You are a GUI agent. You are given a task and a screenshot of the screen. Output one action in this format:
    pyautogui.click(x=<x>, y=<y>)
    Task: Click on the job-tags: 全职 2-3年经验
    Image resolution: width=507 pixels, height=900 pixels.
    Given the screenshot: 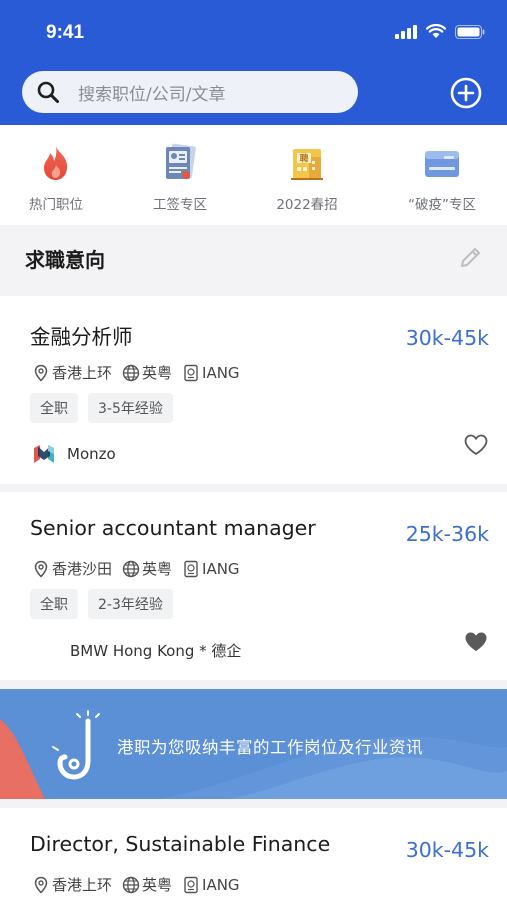 What is the action you would take?
    pyautogui.click(x=101, y=604)
    